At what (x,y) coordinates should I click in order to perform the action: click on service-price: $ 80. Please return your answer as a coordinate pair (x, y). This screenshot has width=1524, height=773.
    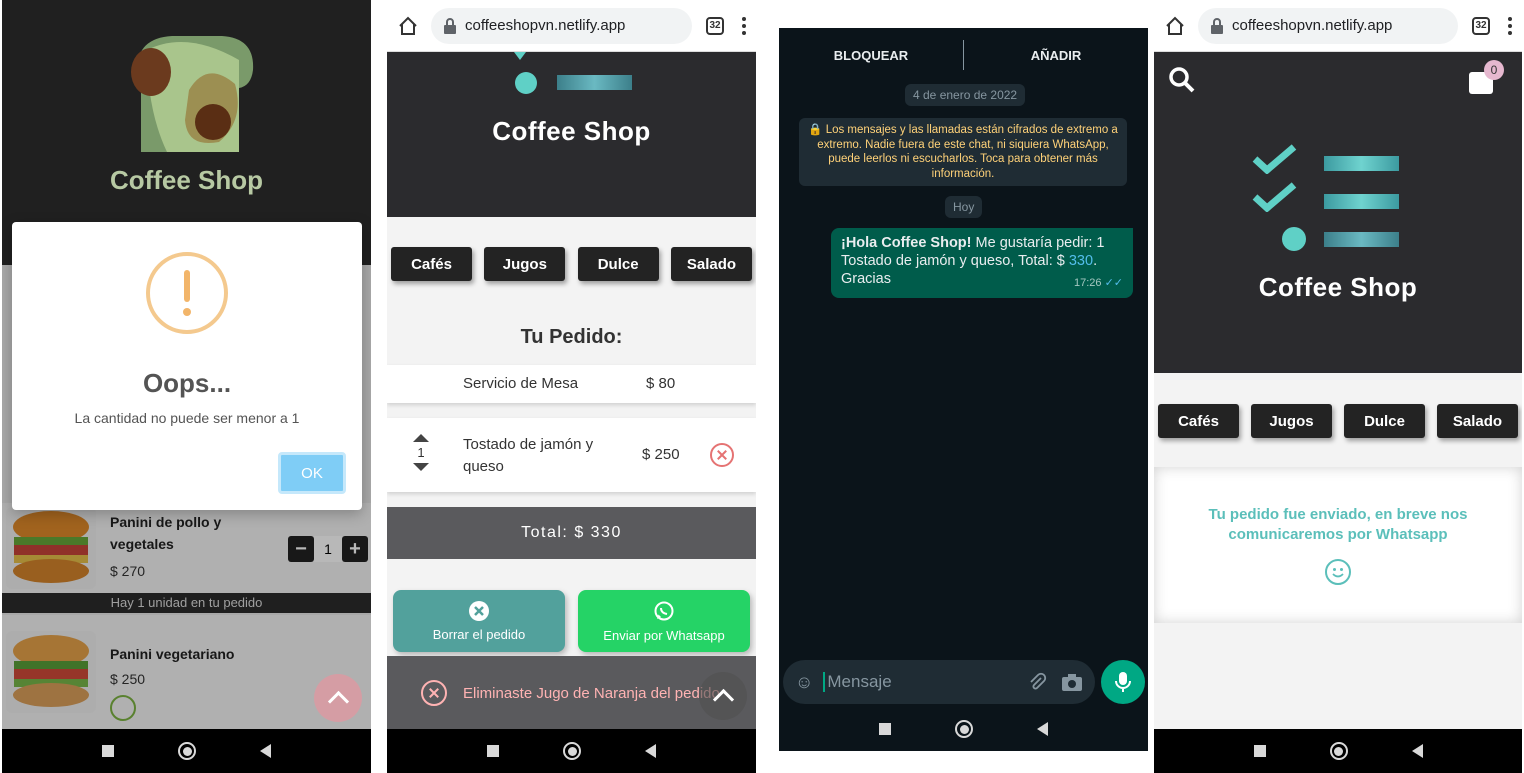
    Looking at the image, I should click on (661, 383).